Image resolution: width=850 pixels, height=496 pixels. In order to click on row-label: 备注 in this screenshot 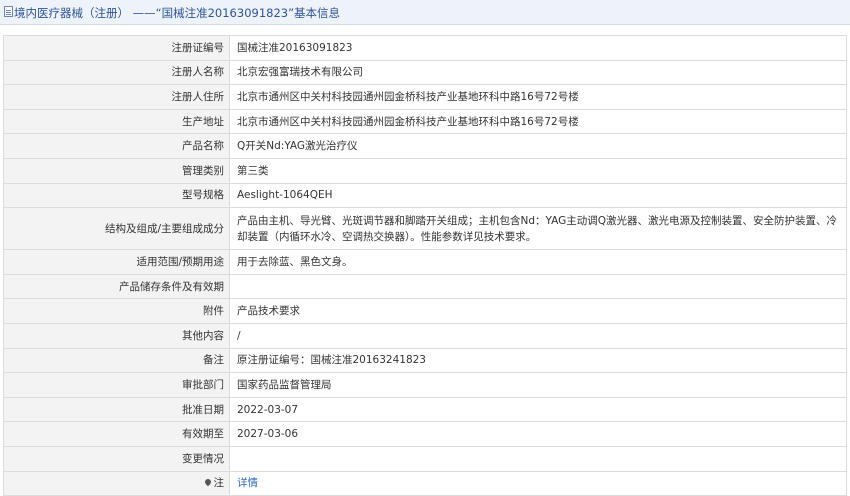, I will do `click(116, 360)`.